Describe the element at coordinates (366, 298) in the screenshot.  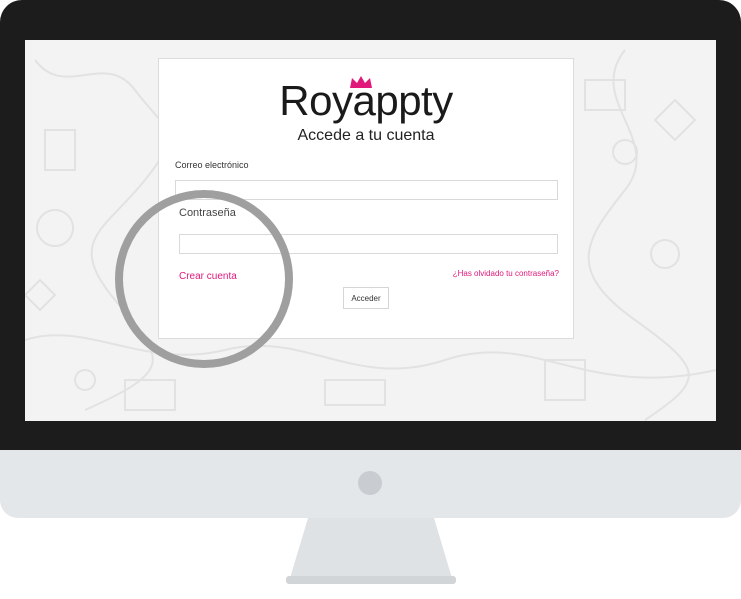
I see `login-button: Acceder` at that location.